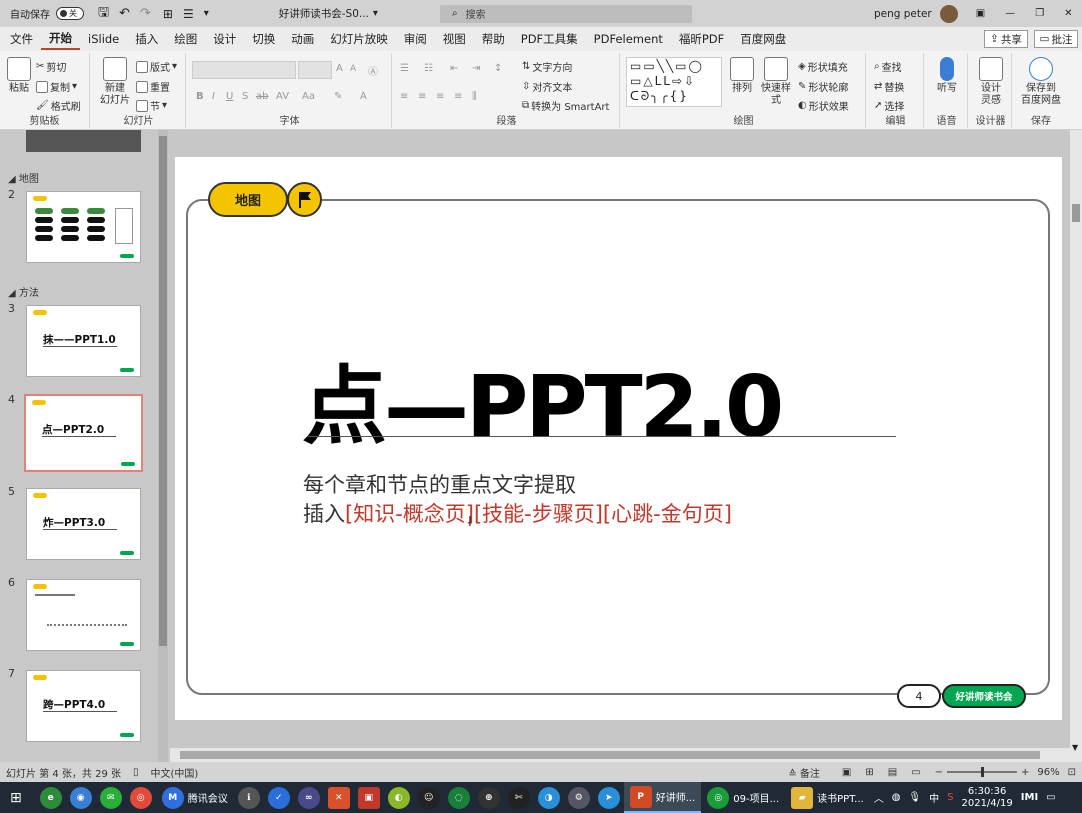 This screenshot has width=1082, height=813. Describe the element at coordinates (549, 39) in the screenshot. I see `tab-12: PDF工具集` at that location.